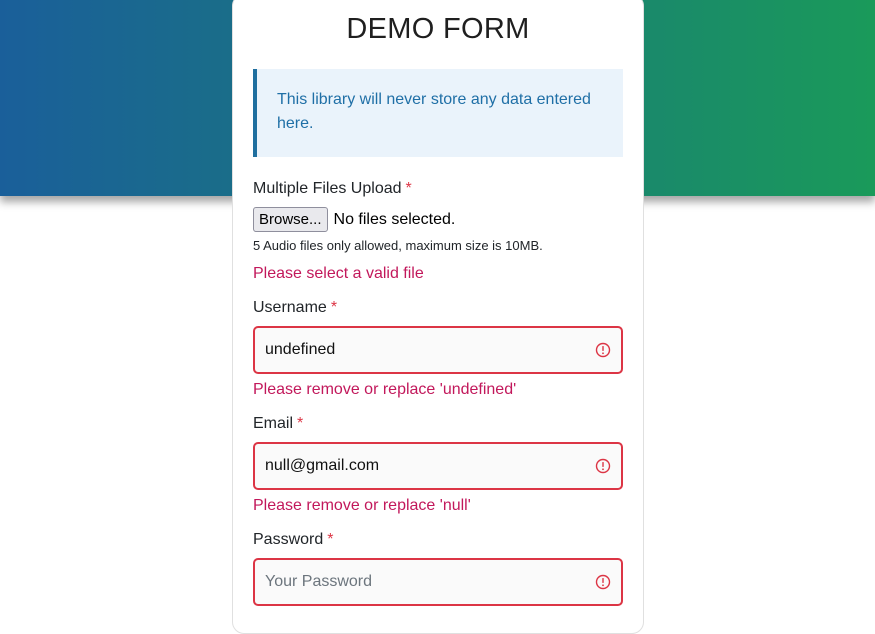  I want to click on password-field: Your Password, so click(438, 582).